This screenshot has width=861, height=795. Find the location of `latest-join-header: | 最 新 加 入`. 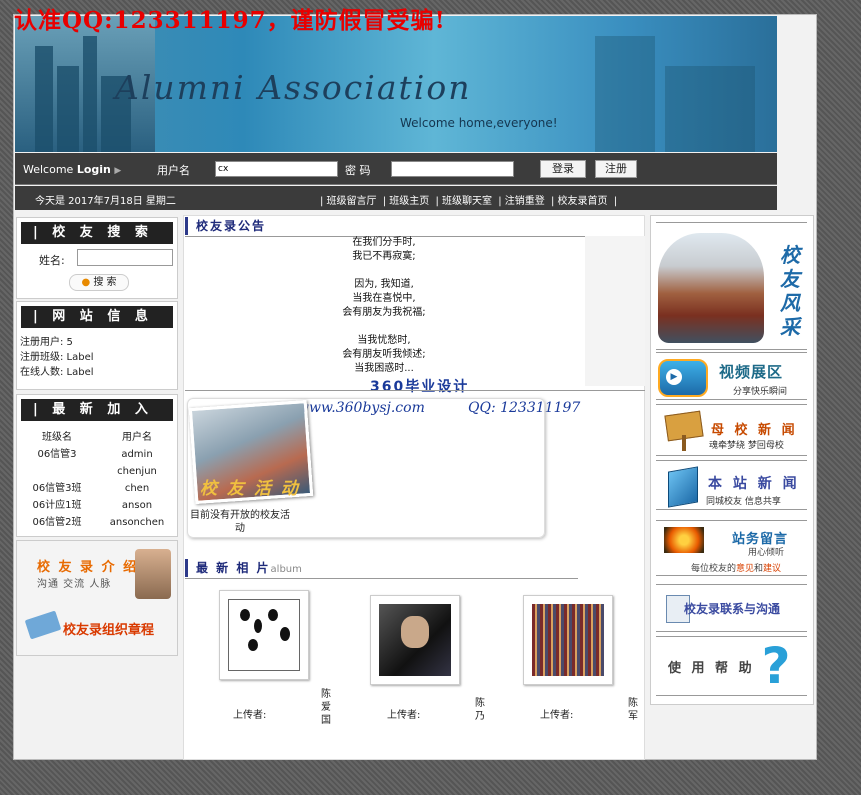

latest-join-header: | 最 新 加 入 is located at coordinates (97, 410).